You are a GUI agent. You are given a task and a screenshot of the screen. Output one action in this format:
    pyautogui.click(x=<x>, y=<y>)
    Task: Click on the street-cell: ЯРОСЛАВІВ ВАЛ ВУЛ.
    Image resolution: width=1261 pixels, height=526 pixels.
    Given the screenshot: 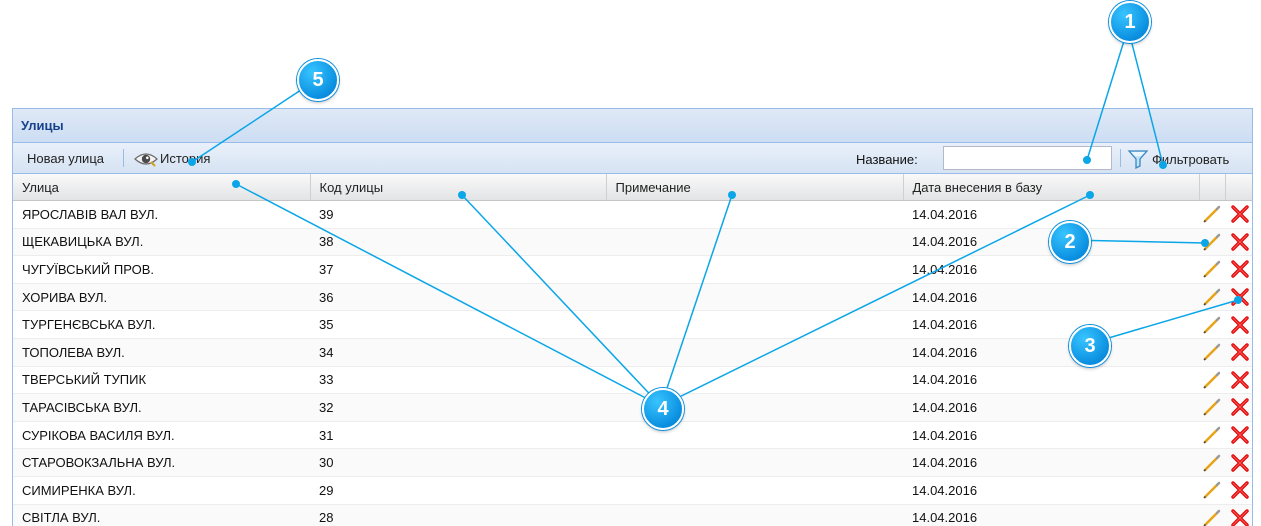 What is the action you would take?
    pyautogui.click(x=161, y=214)
    